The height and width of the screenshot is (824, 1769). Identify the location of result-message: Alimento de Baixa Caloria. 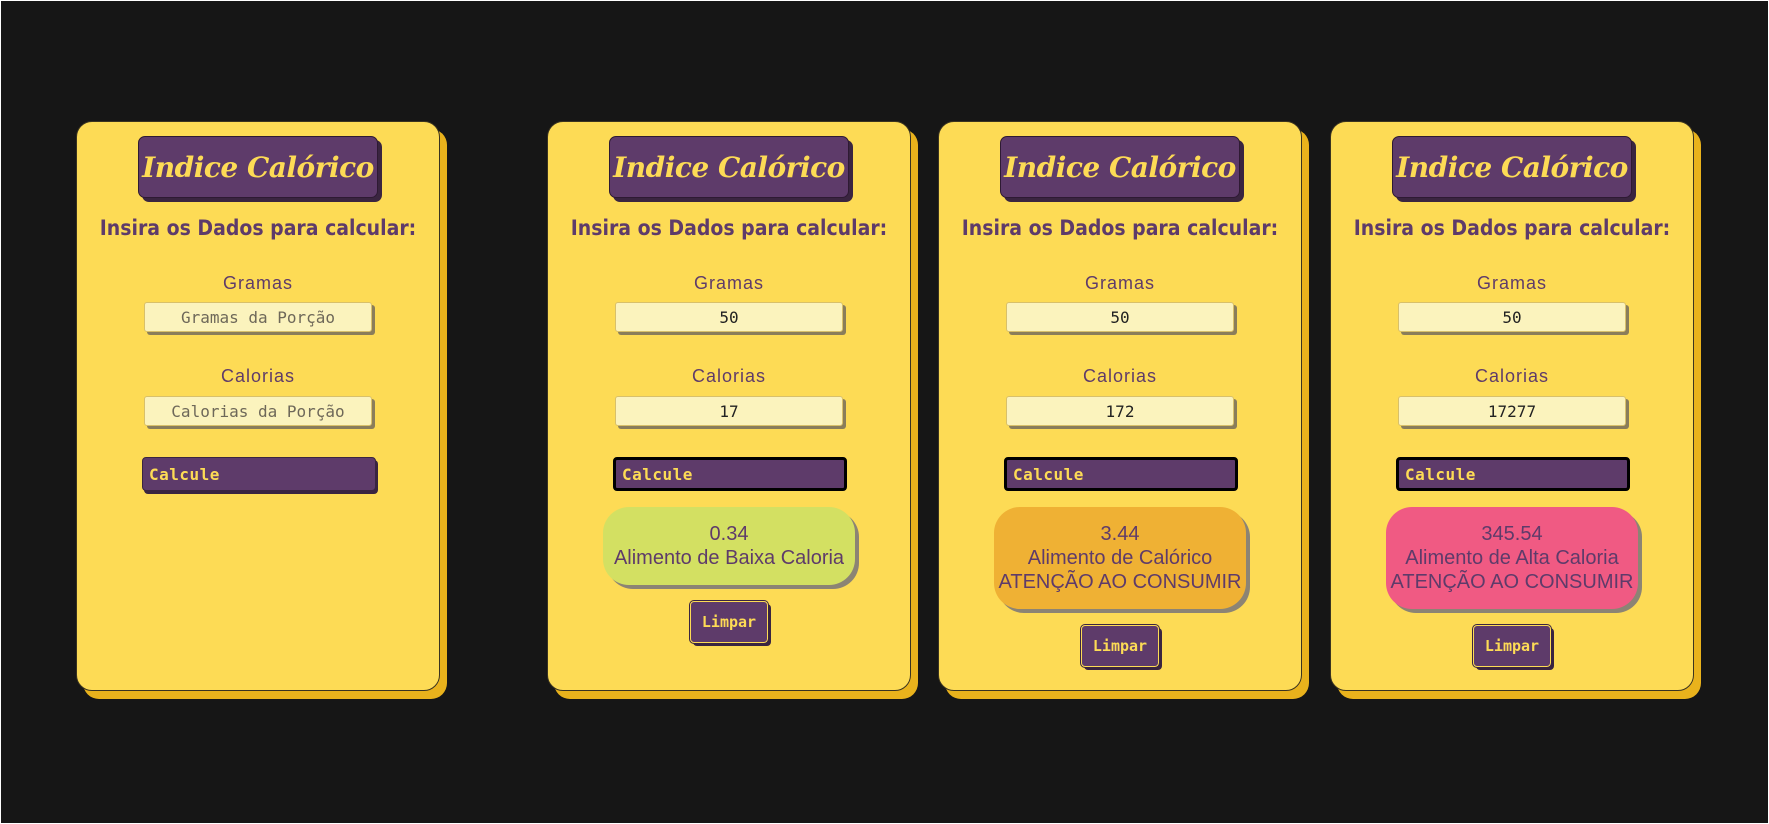
(729, 558).